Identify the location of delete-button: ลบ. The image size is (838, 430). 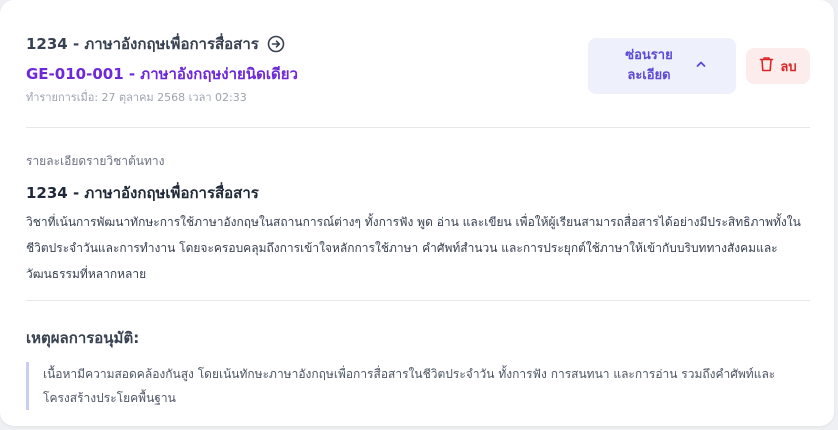
(778, 66).